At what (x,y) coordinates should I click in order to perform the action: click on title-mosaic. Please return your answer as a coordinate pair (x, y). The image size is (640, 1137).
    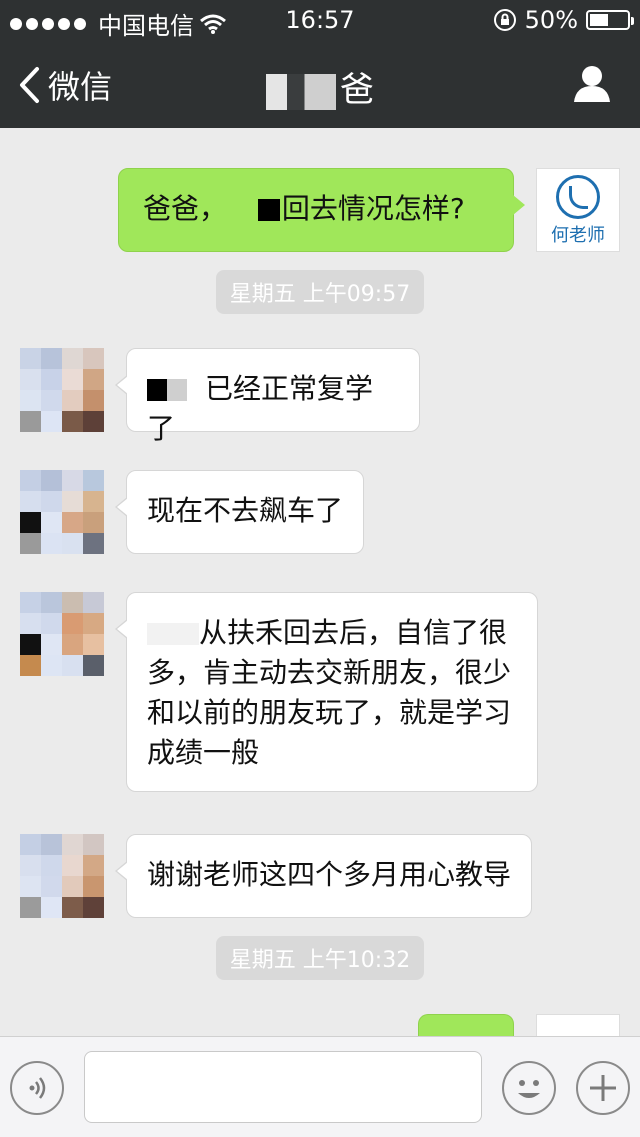
    Looking at the image, I should click on (301, 91).